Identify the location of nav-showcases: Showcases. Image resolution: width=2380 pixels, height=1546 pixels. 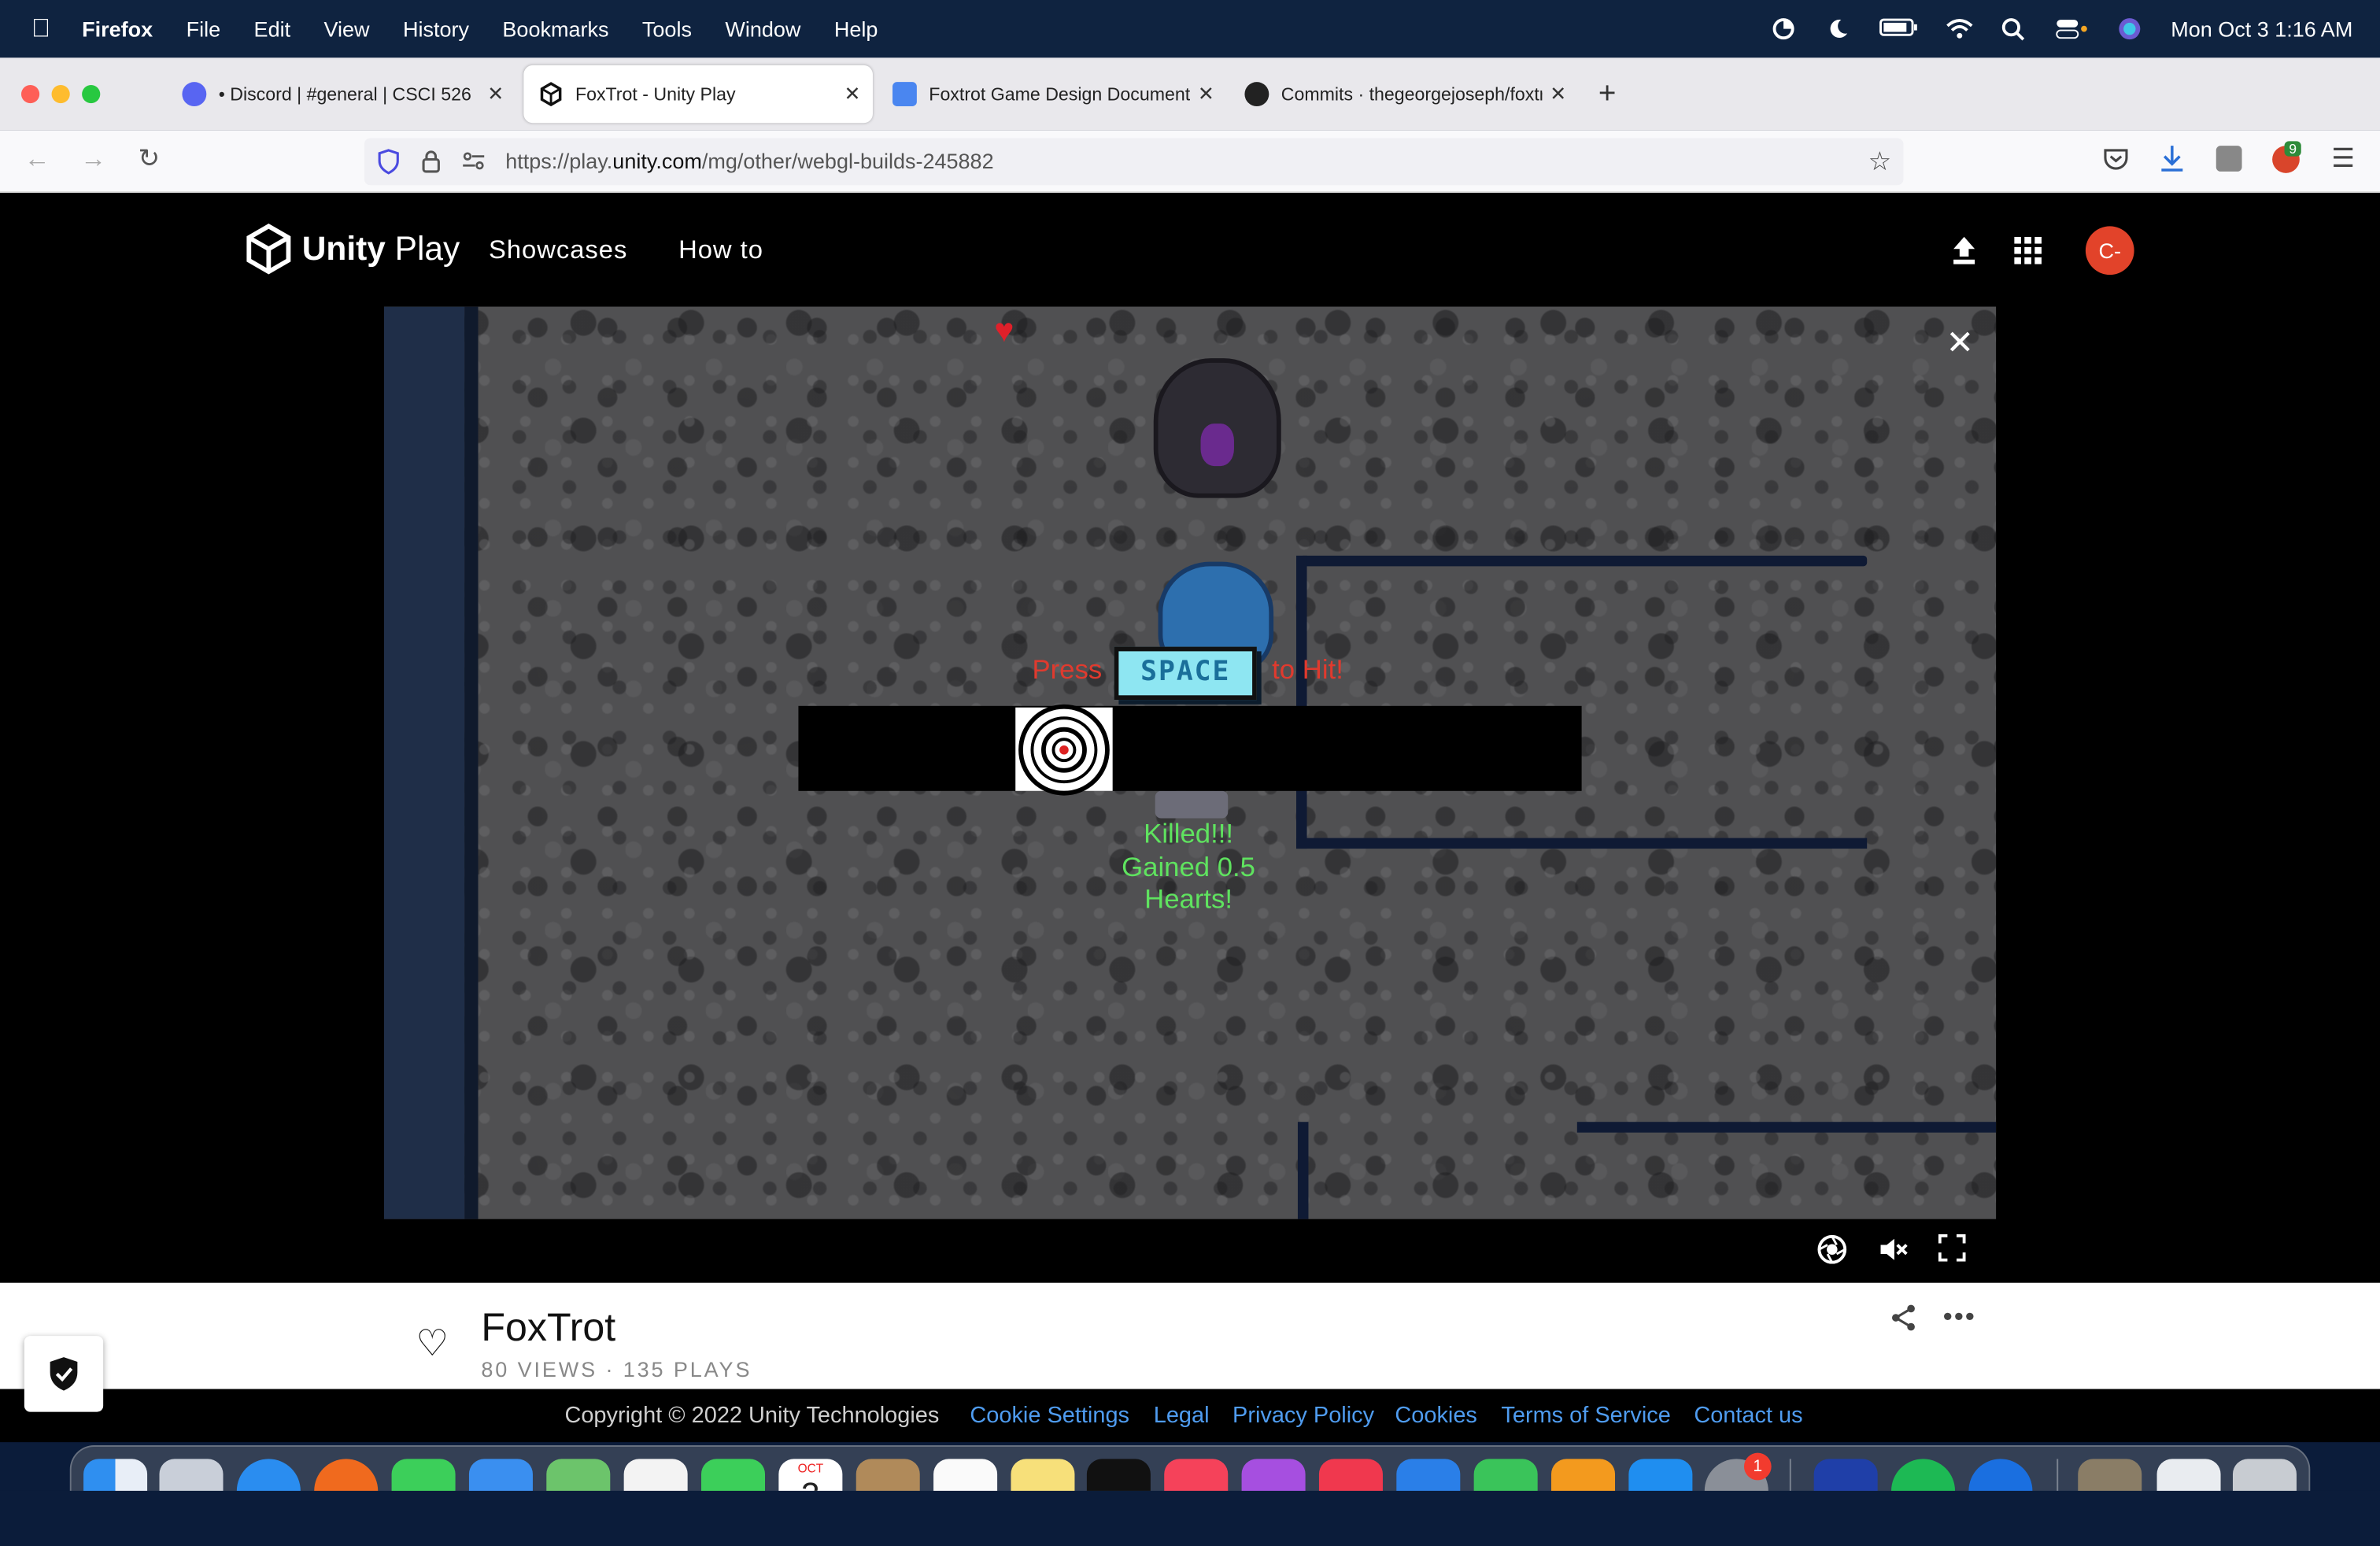
(558, 250).